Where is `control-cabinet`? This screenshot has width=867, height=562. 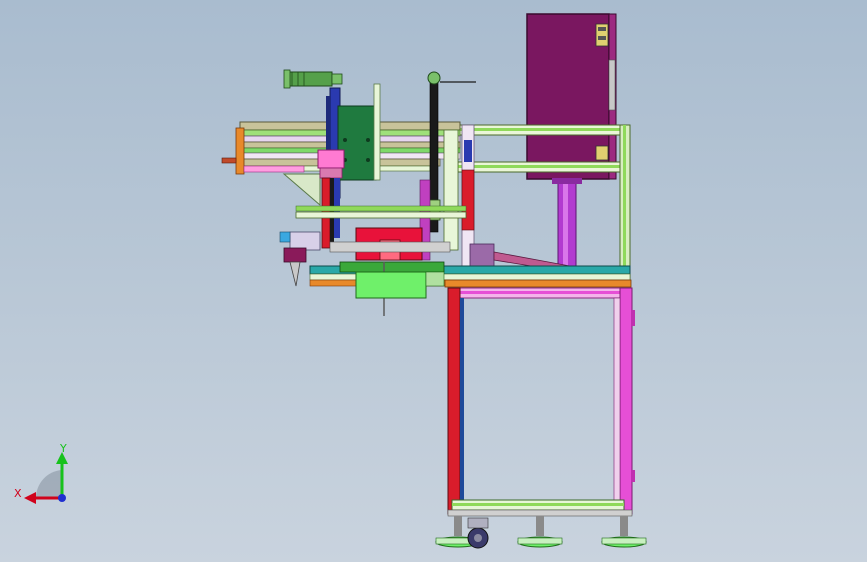
control-cabinet is located at coordinates (571, 96).